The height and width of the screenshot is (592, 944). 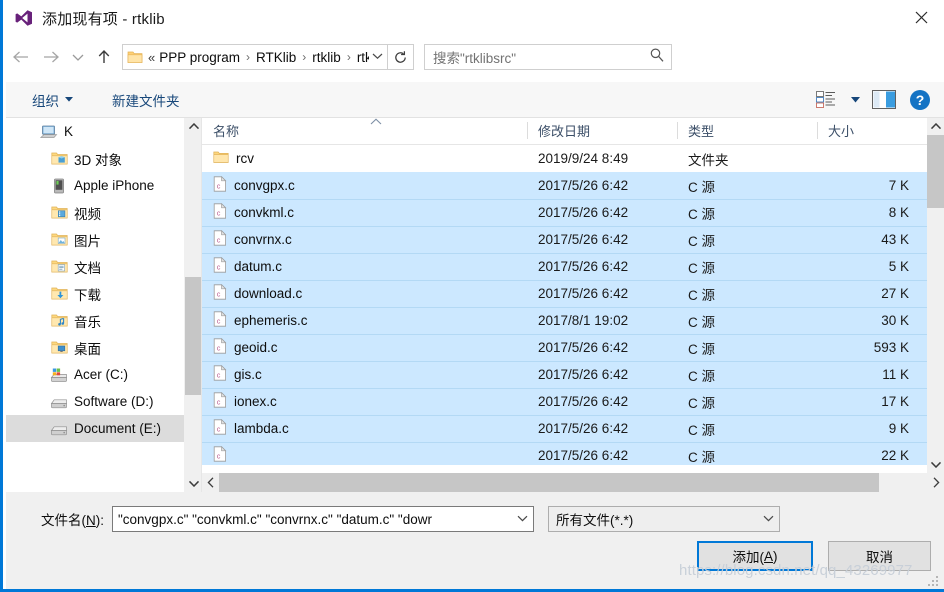 What do you see at coordinates (573, 239) in the screenshot?
I see `table-row: c convrnx.c 2017/5/26 6:42 C 源 43 K` at bounding box center [573, 239].